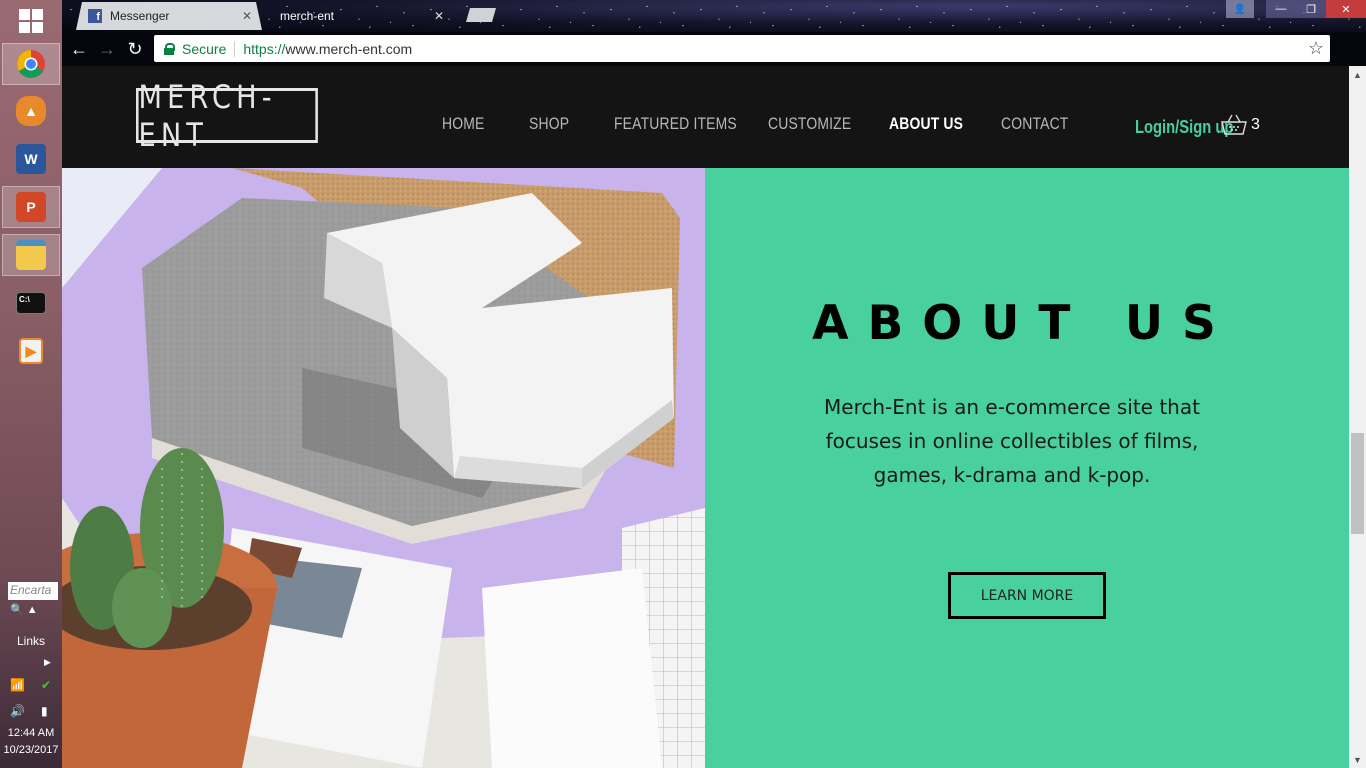 The image size is (1366, 768). What do you see at coordinates (742, 48) in the screenshot?
I see `address-bar: Secure https:// www.merch-ent.com ☆` at bounding box center [742, 48].